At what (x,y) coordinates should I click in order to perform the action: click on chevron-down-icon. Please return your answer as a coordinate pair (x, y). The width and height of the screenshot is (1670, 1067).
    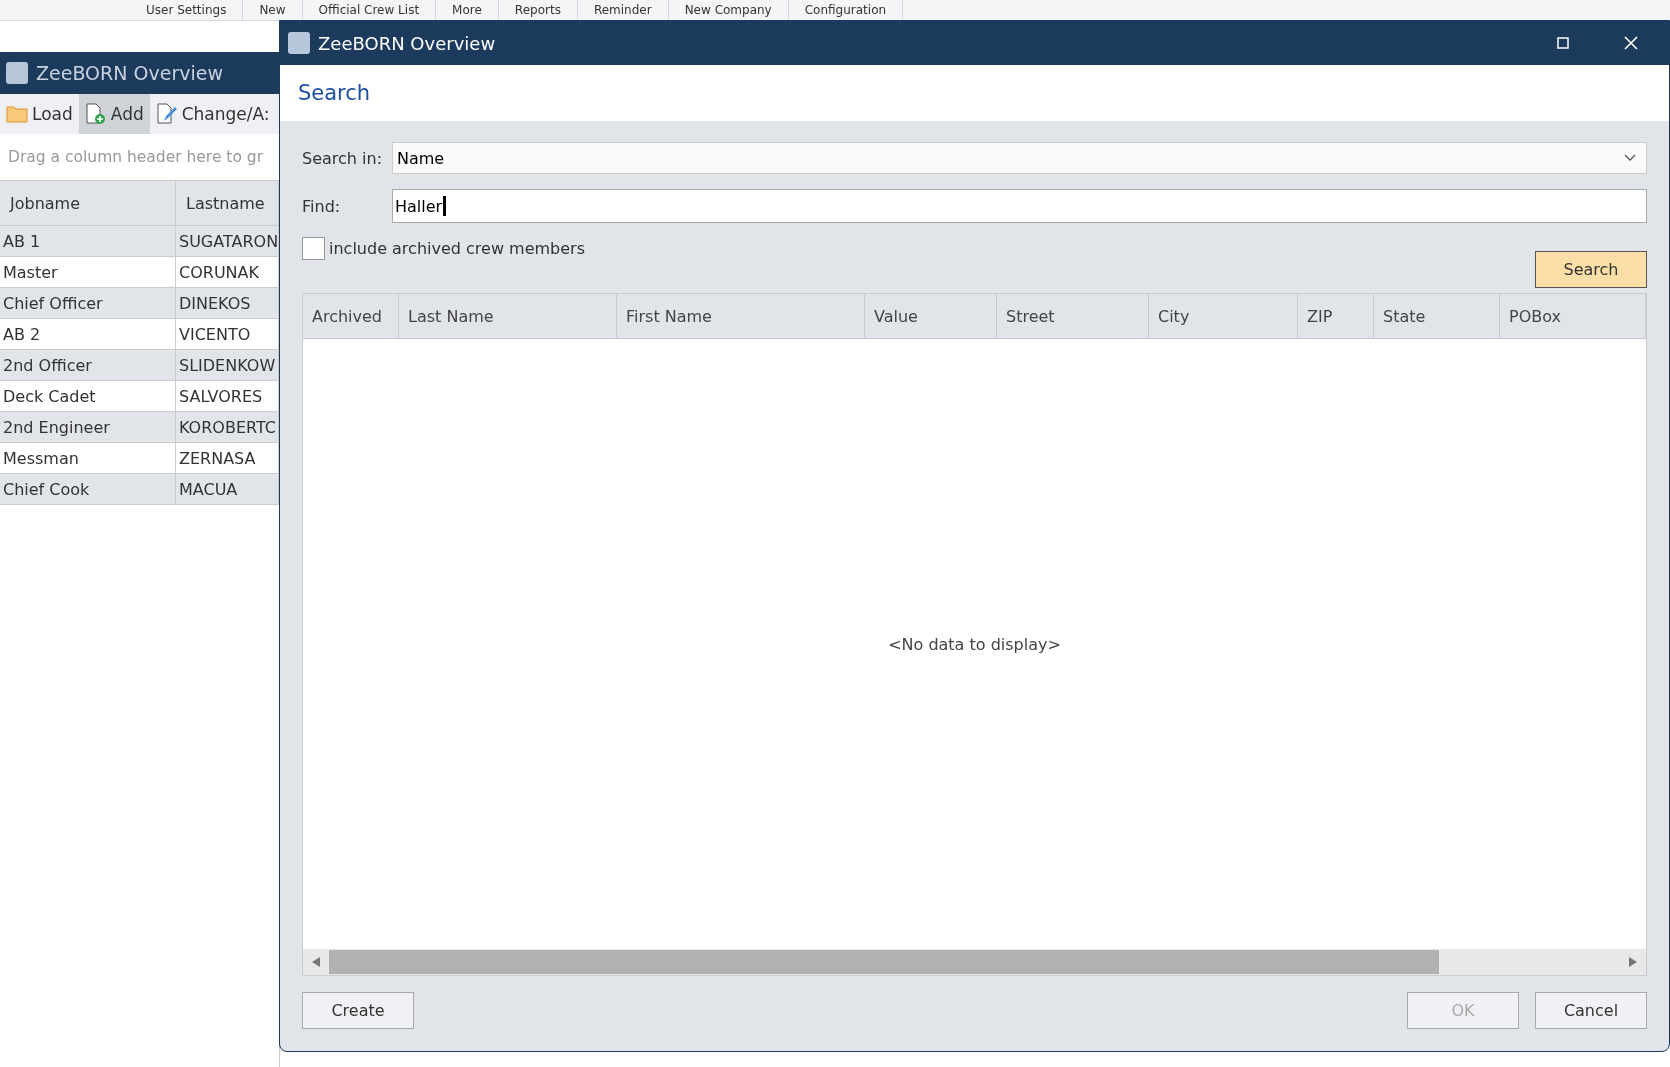
    Looking at the image, I should click on (1630, 158).